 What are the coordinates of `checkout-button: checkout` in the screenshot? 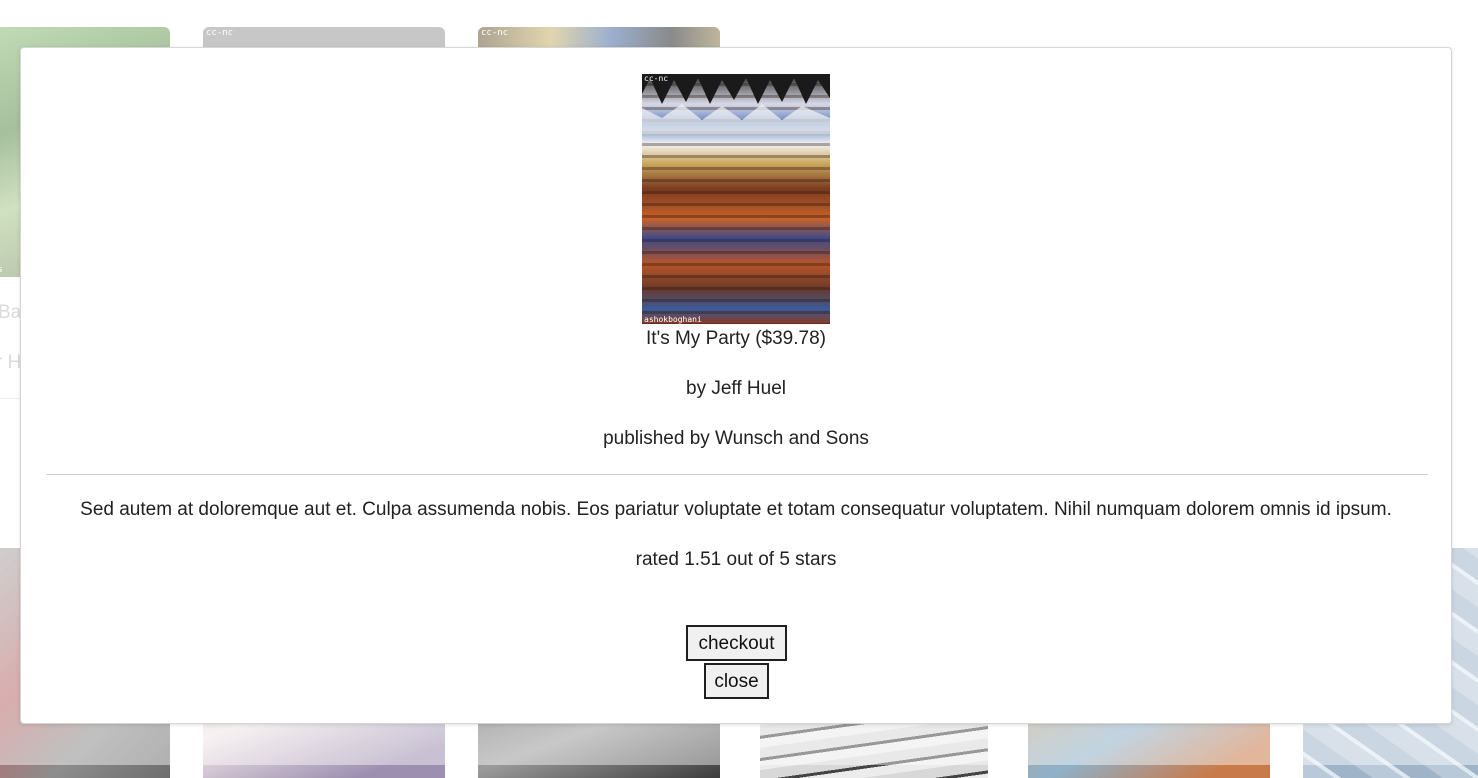 It's located at (736, 643).